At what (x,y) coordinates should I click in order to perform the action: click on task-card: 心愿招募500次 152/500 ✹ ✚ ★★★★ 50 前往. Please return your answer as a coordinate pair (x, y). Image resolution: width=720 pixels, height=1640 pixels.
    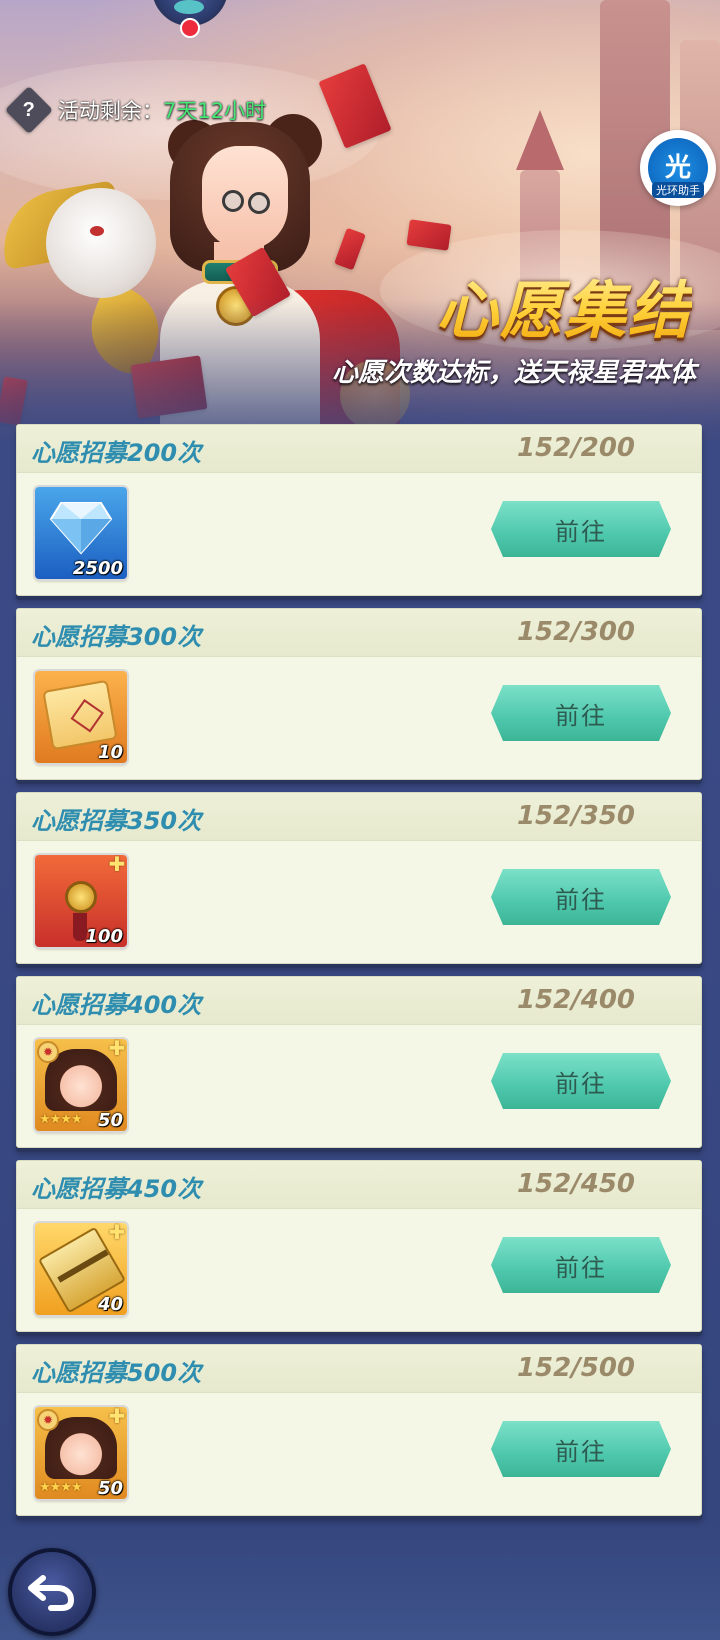
    Looking at the image, I should click on (359, 1430).